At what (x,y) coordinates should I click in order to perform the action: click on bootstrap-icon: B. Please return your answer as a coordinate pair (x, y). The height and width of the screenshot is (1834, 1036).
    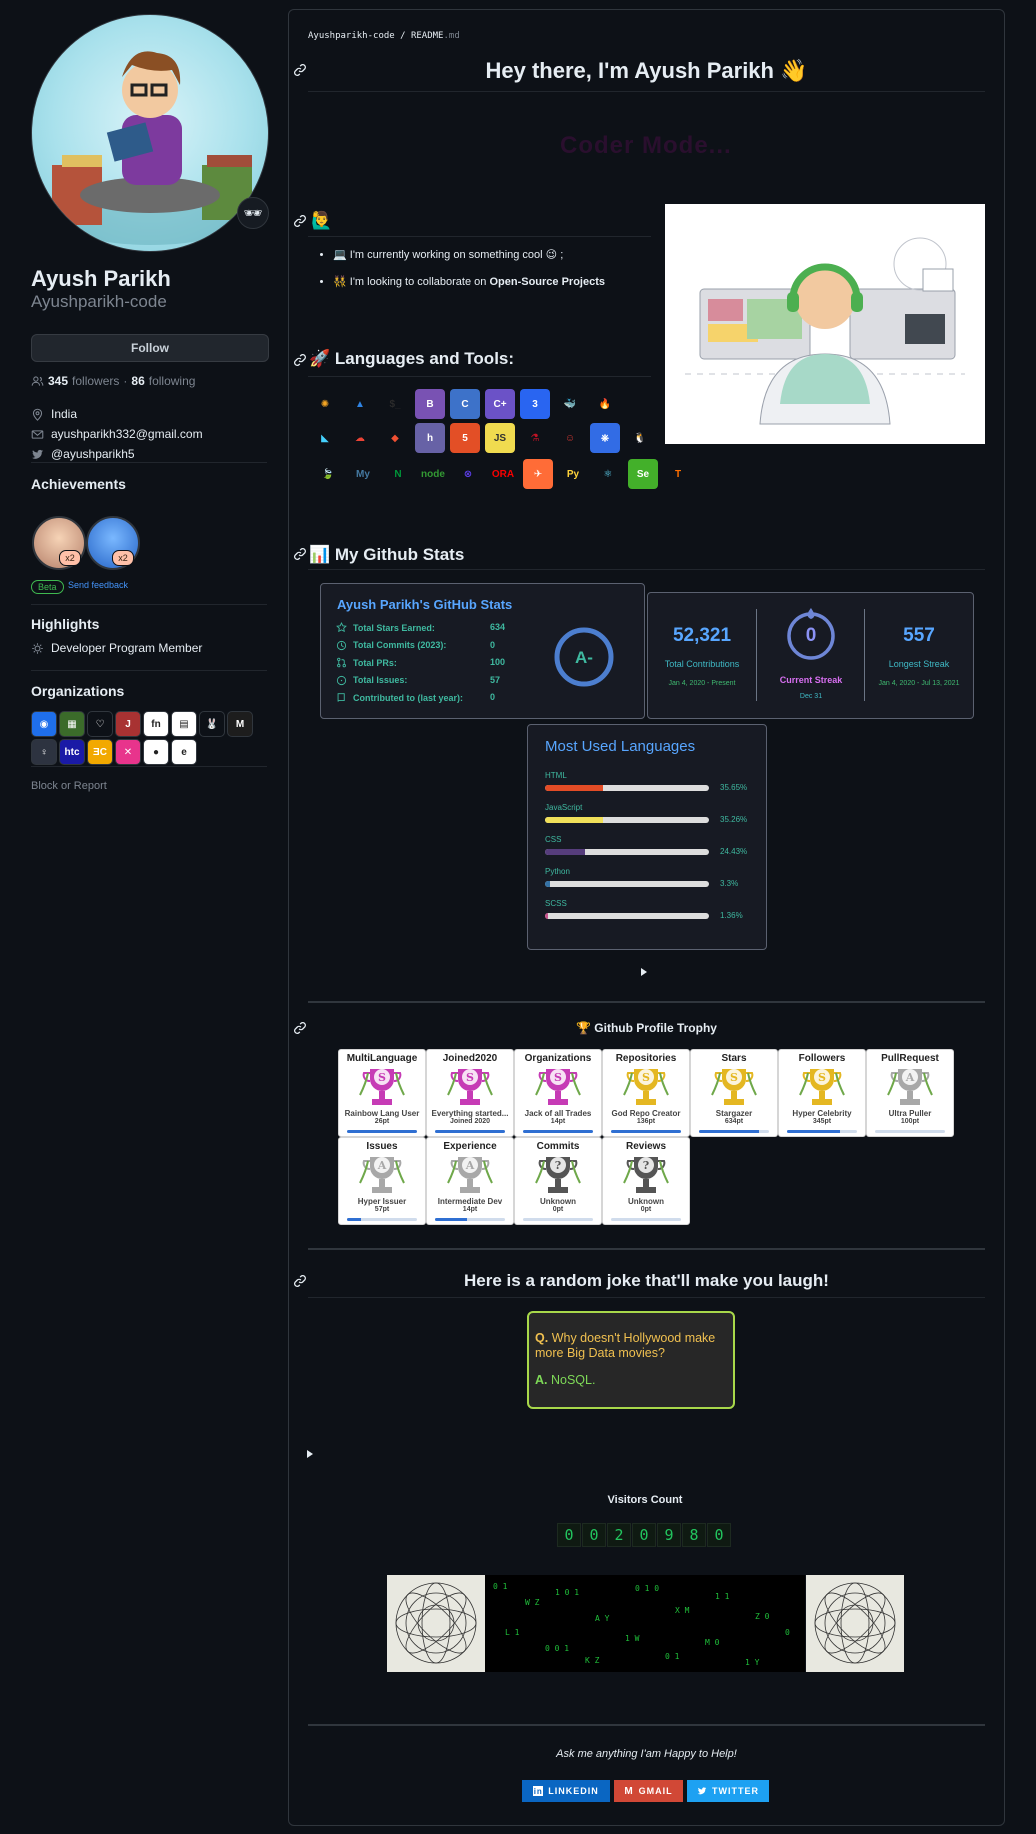
    Looking at the image, I should click on (430, 404).